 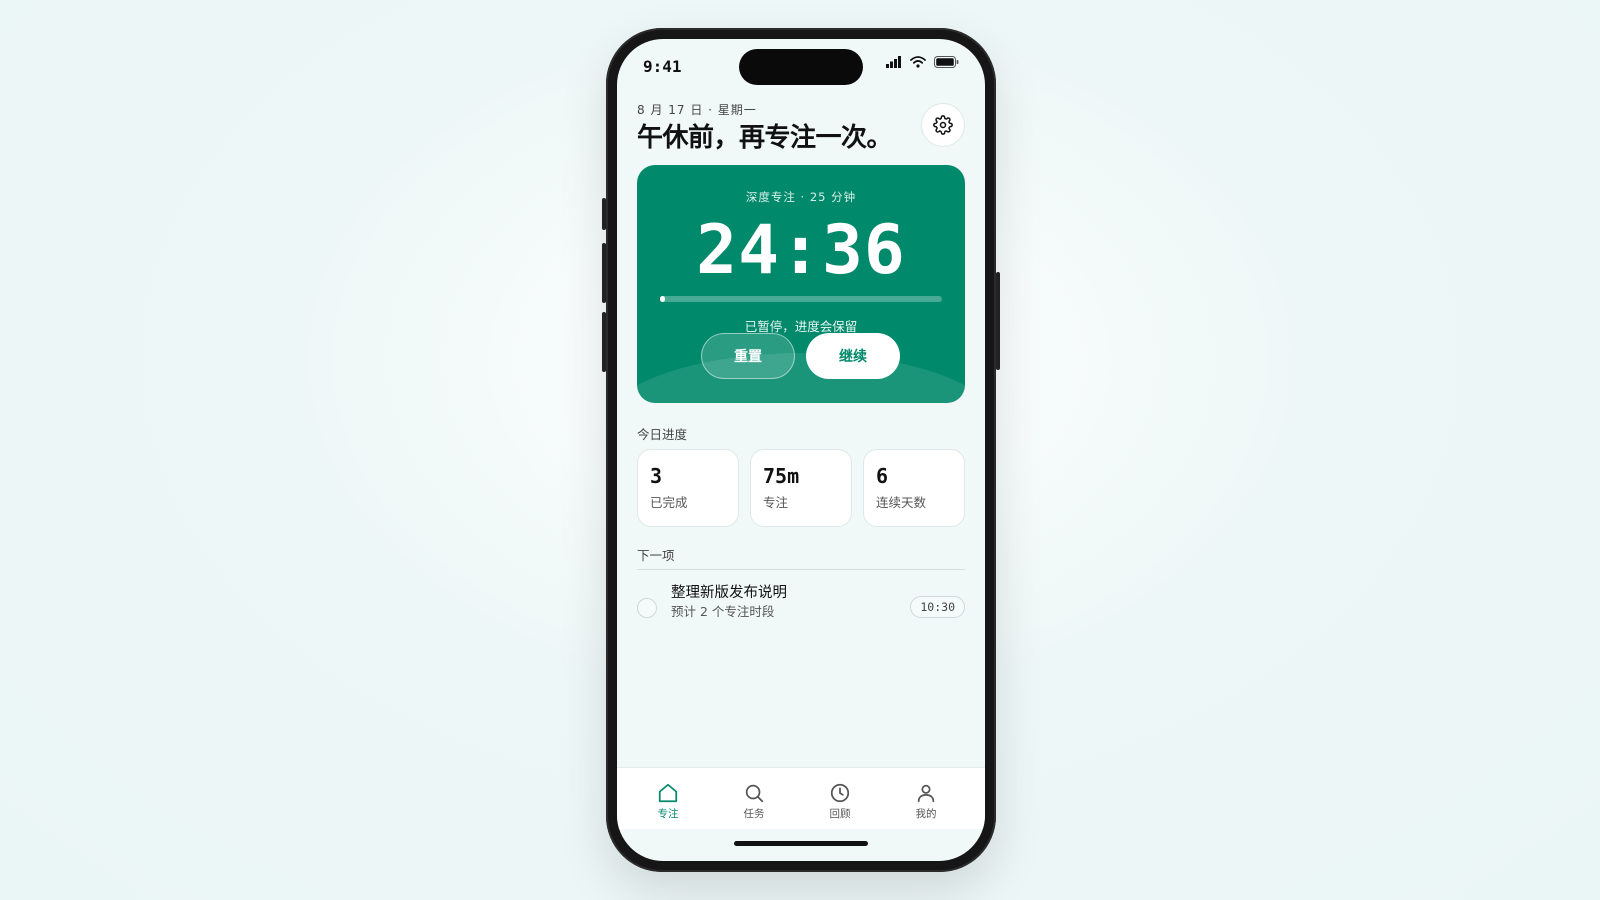 I want to click on gear-icon, so click(x=943, y=125).